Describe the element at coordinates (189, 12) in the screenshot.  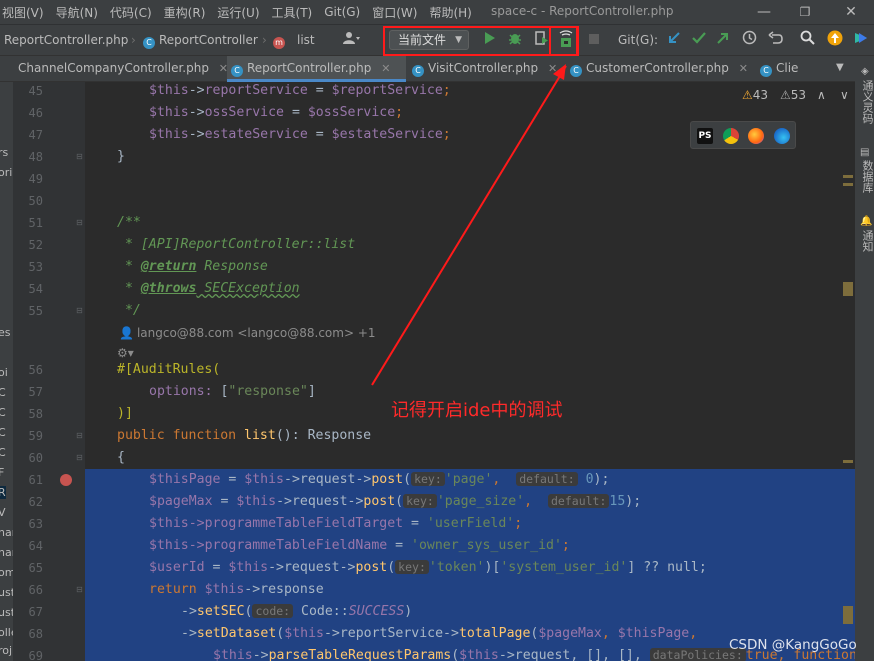
I see `menu-refactor: 重构(R)` at that location.